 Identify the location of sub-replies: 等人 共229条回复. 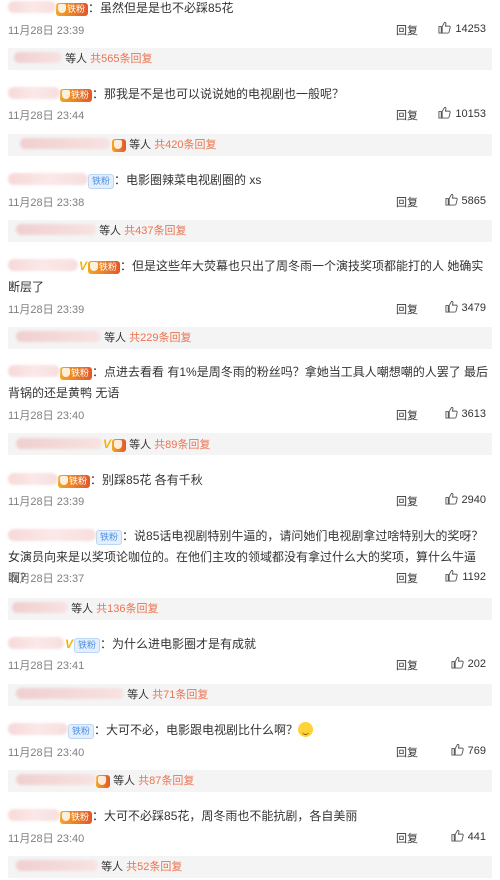
(250, 338).